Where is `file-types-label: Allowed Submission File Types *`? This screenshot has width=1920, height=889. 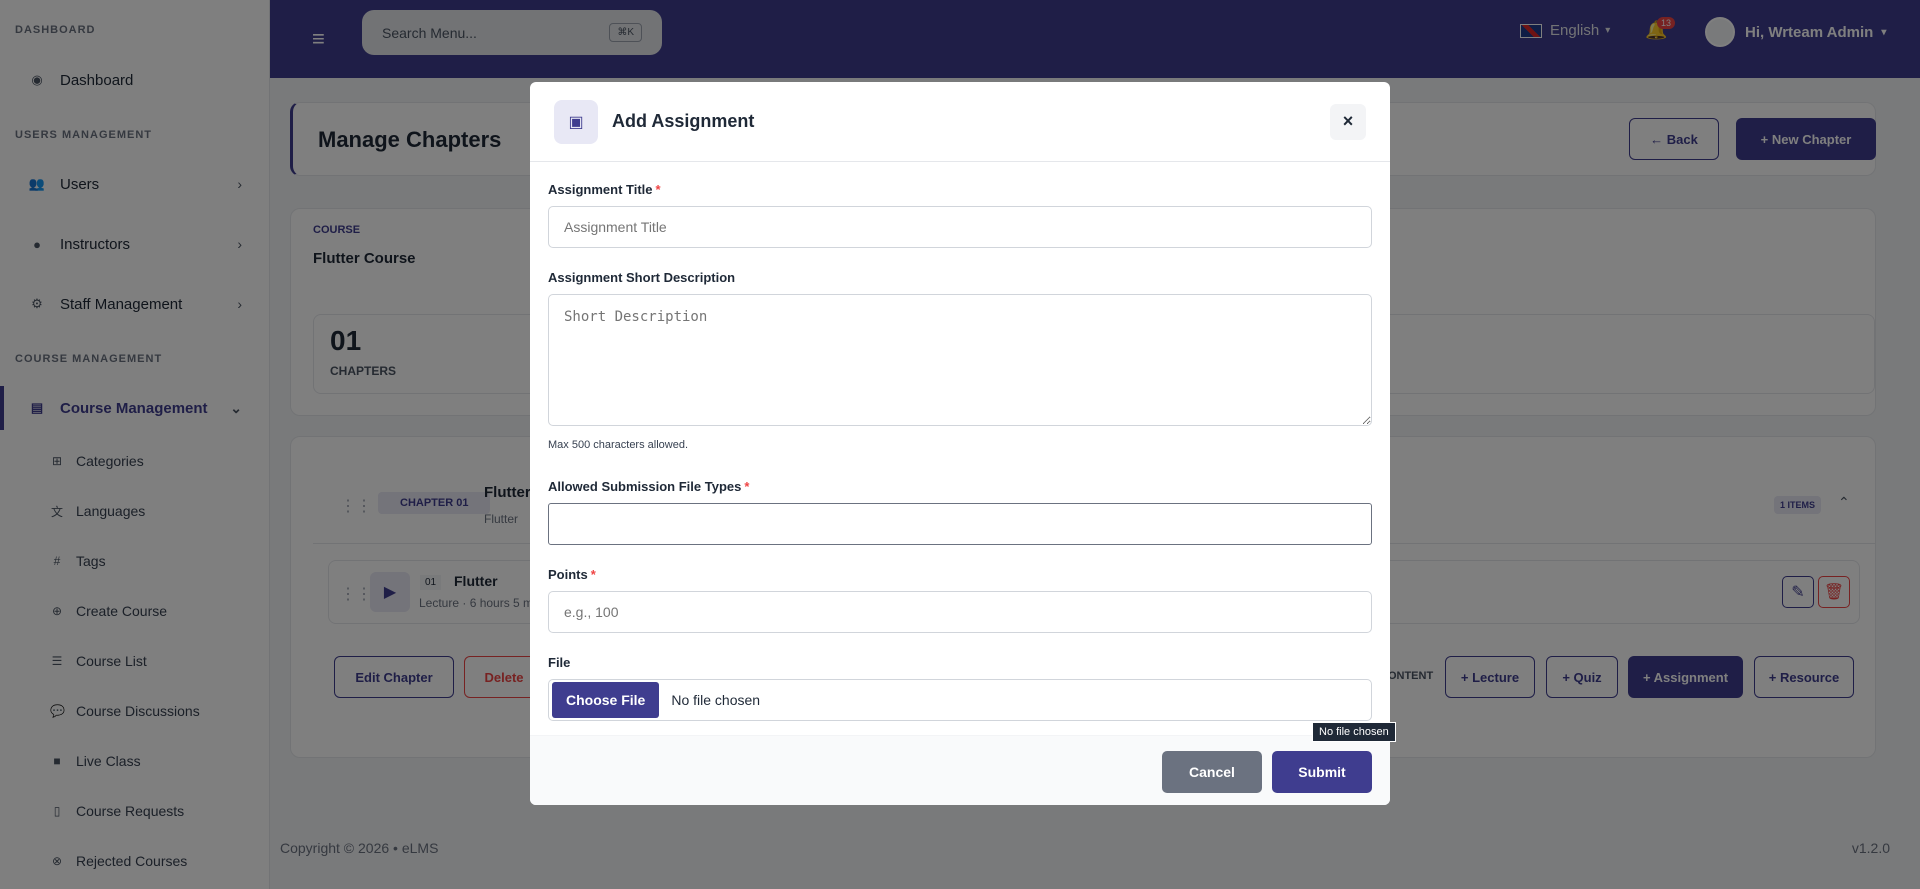
file-types-label: Allowed Submission File Types * is located at coordinates (960, 486).